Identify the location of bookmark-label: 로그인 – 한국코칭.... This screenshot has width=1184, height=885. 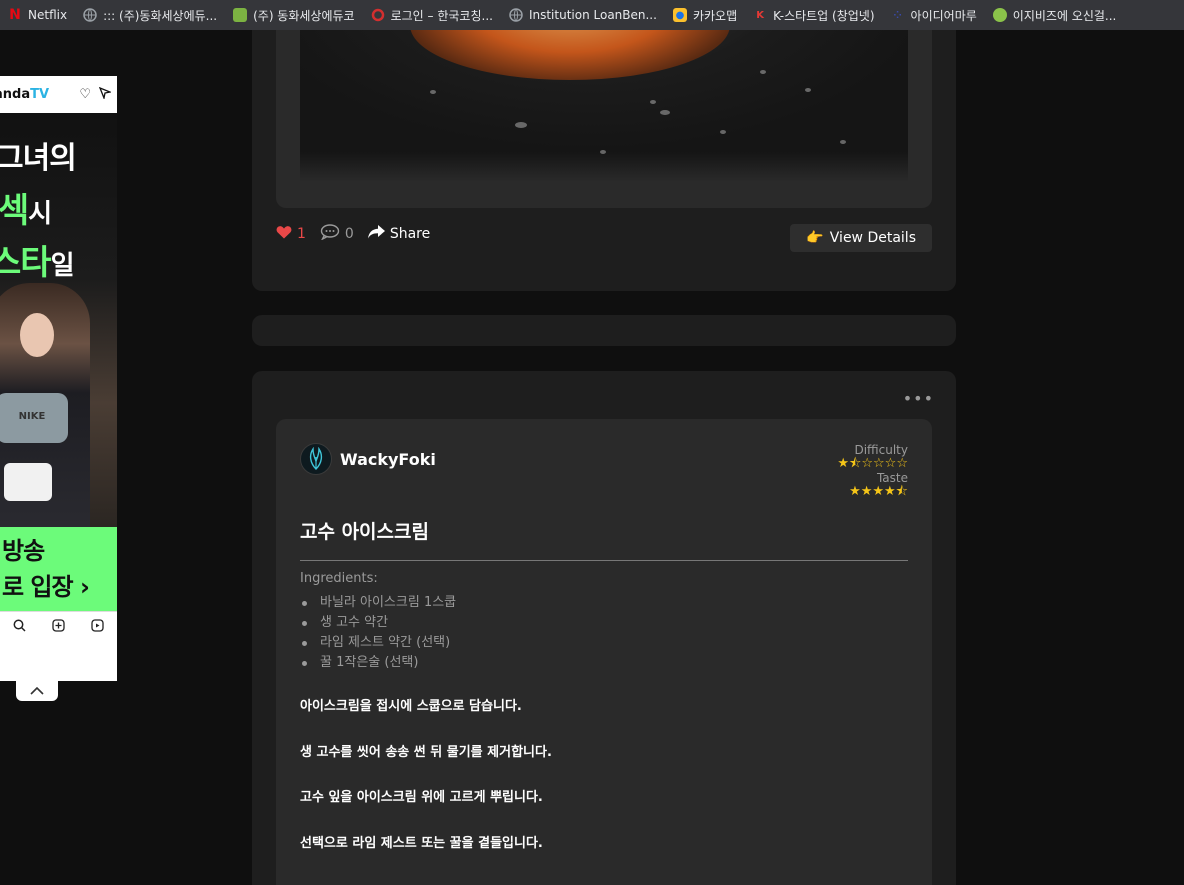
(441, 15).